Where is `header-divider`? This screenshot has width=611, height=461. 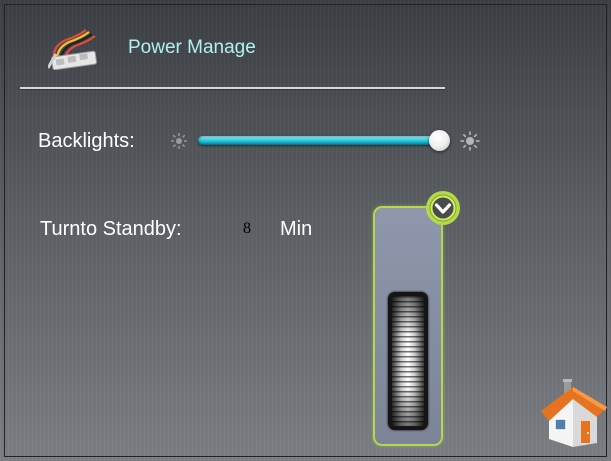
header-divider is located at coordinates (232, 88).